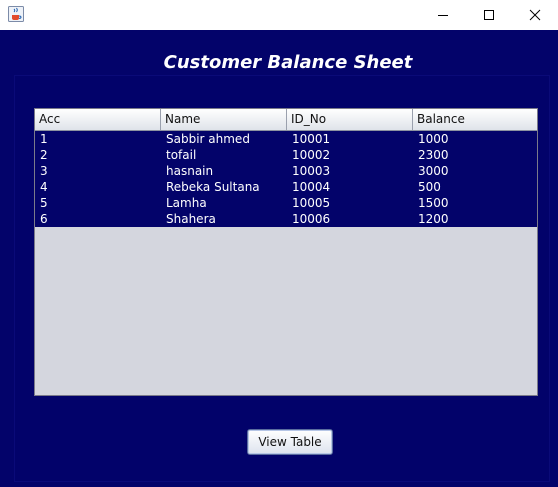  I want to click on close-button, so click(535, 15).